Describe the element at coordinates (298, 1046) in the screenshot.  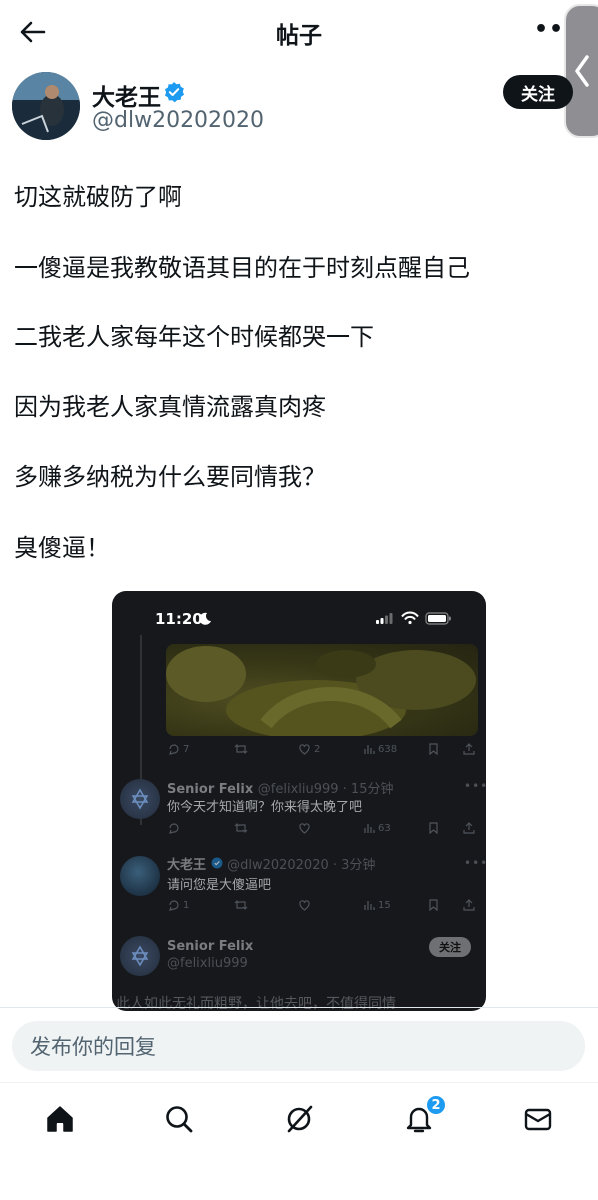
I see `reply-input: 发布你的回复` at that location.